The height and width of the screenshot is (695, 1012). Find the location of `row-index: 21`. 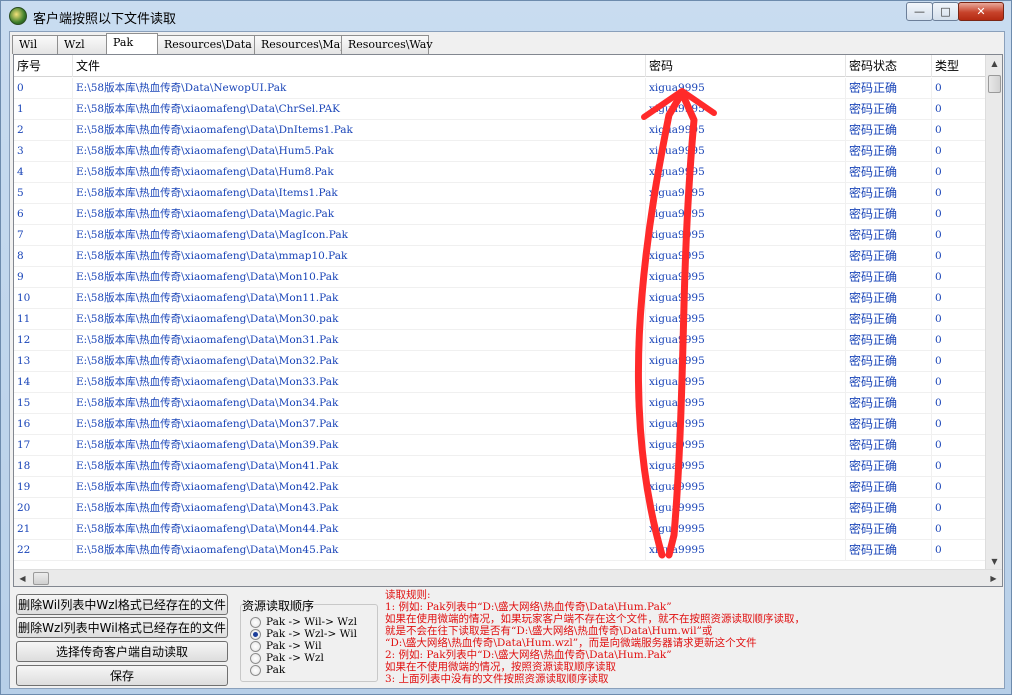

row-index: 21 is located at coordinates (43, 529).